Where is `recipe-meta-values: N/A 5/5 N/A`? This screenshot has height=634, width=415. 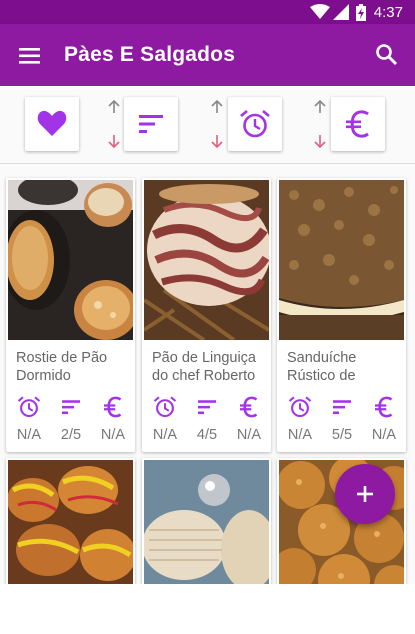 recipe-meta-values: N/A 5/5 N/A is located at coordinates (341, 436).